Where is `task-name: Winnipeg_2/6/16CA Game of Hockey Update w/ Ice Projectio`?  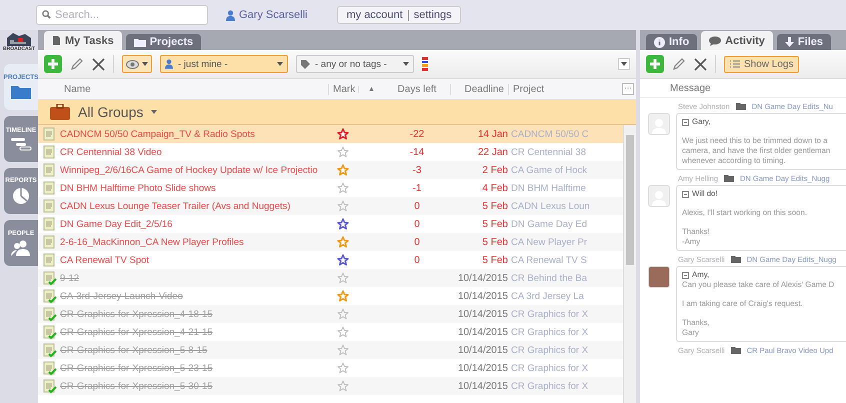 task-name: Winnipeg_2/6/16CA Game of Hockey Update w/ Ice Projectio is located at coordinates (189, 170).